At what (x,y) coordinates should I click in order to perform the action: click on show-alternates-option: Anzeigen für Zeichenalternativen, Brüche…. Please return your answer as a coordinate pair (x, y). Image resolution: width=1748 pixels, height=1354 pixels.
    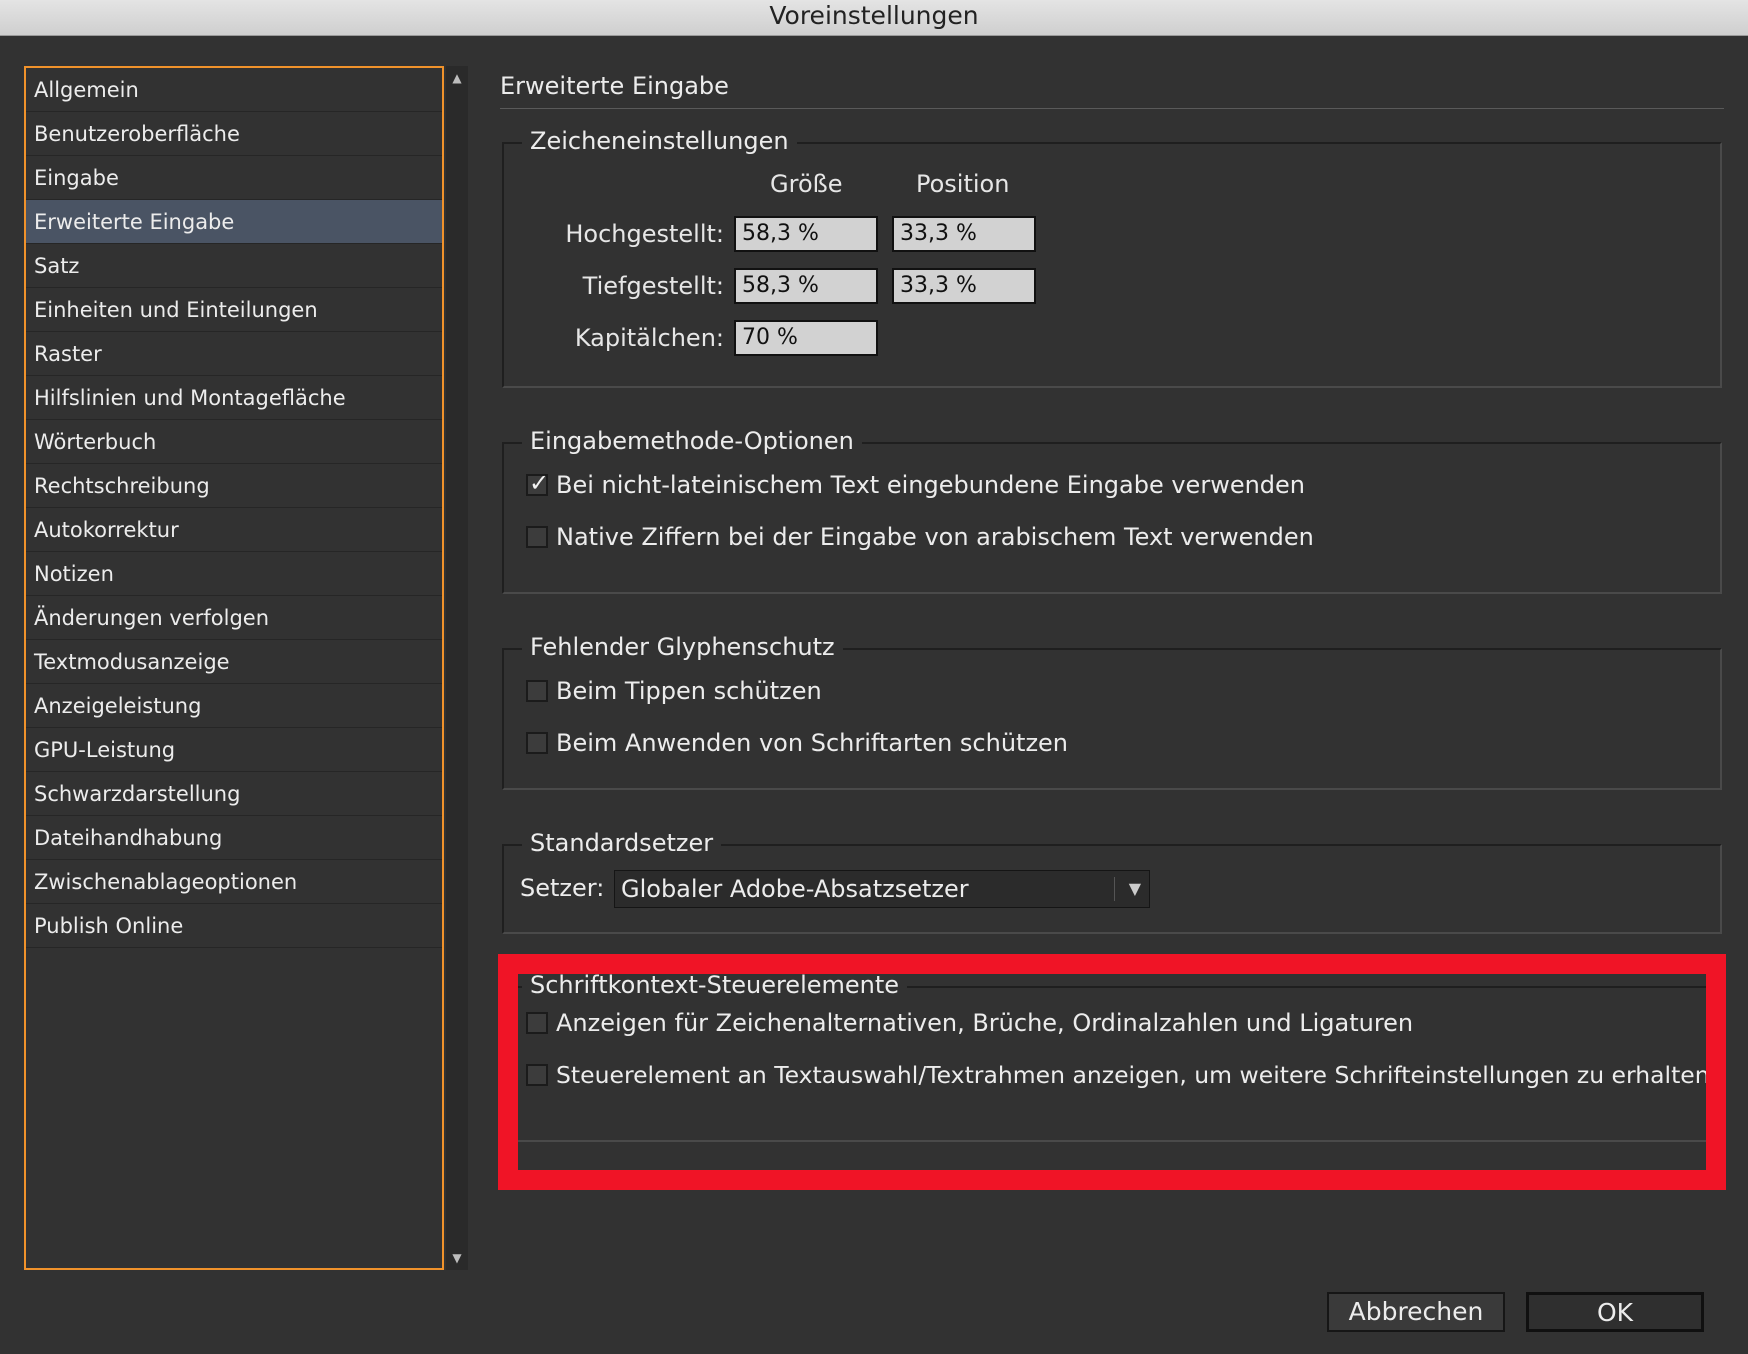
    Looking at the image, I should click on (969, 1023).